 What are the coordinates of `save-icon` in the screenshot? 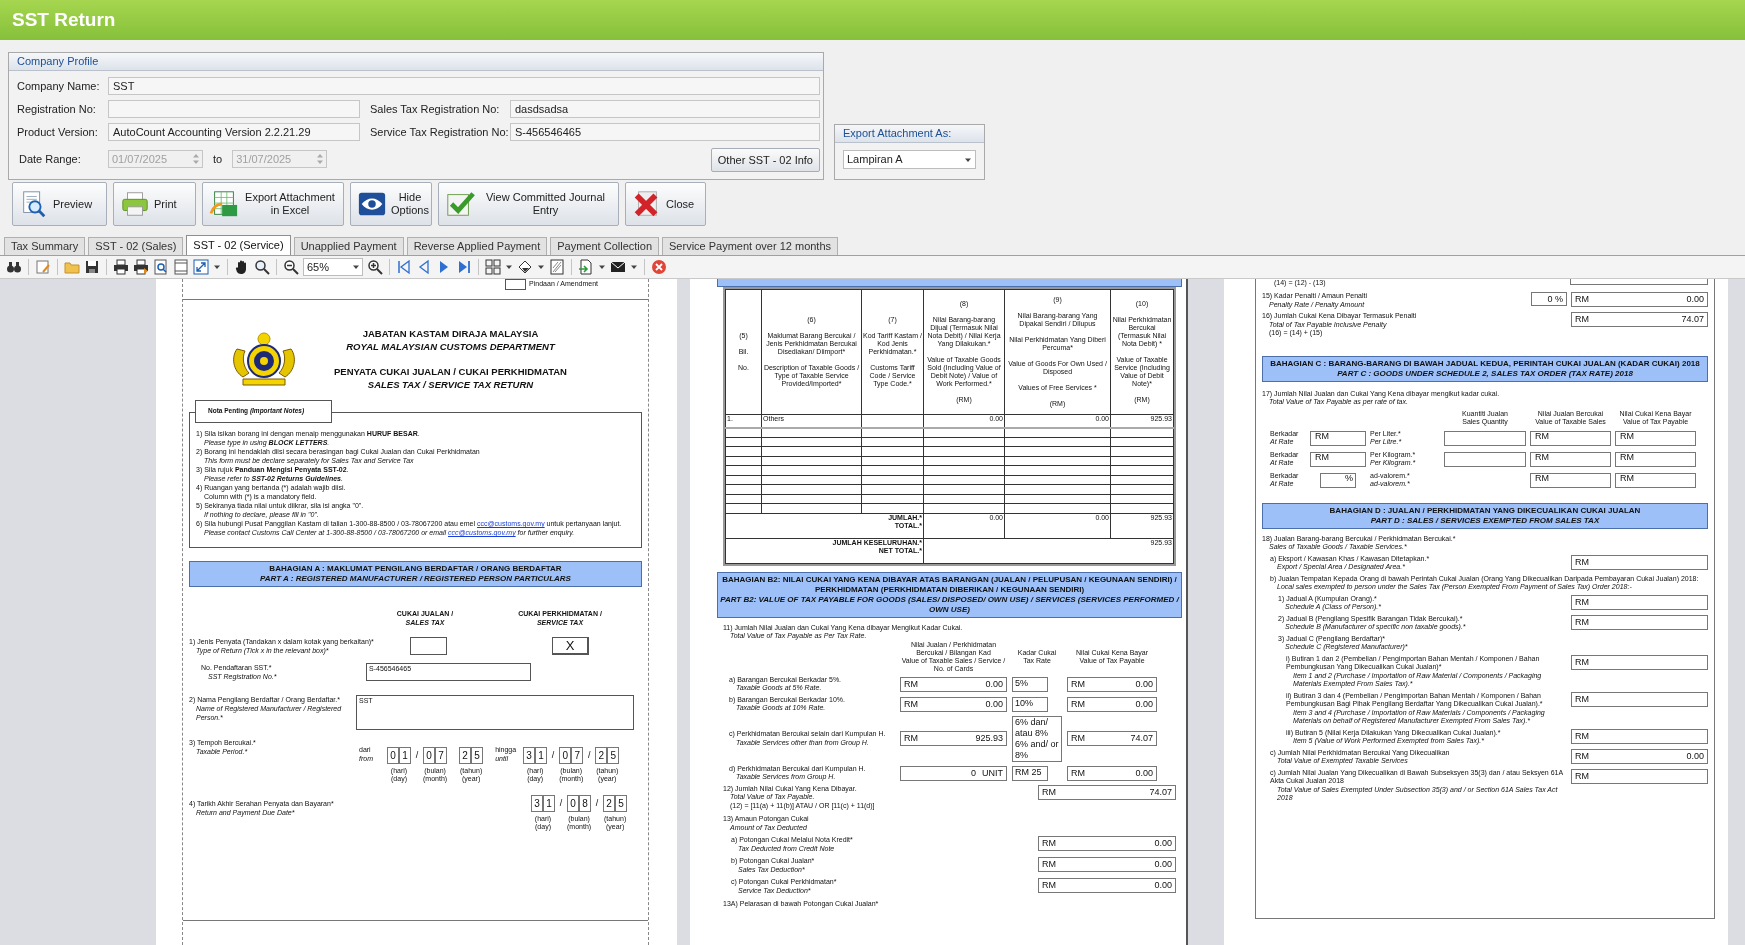 It's located at (92, 267).